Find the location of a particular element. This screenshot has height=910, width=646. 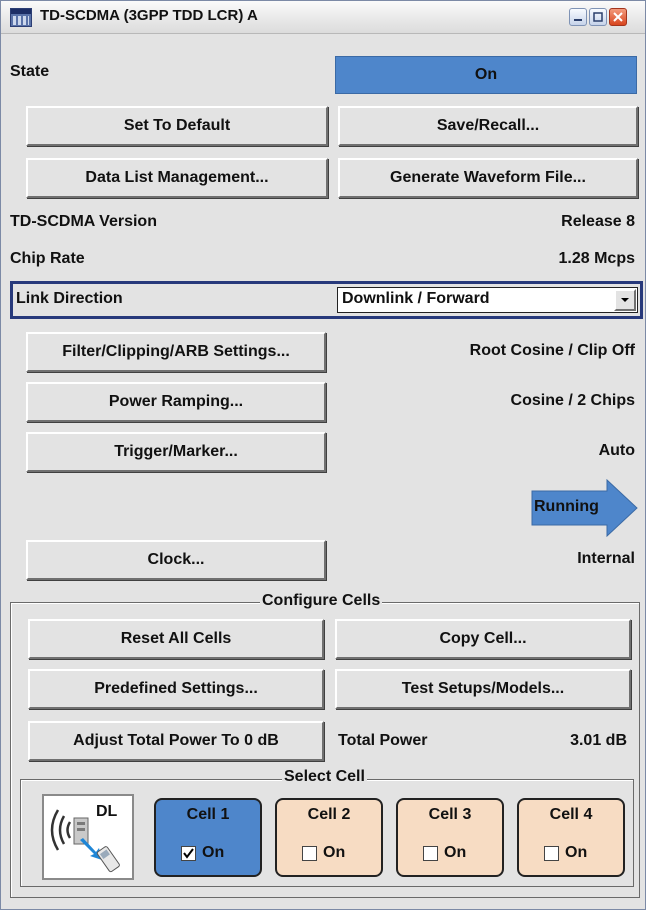

checkmark-icon is located at coordinates (188, 853).